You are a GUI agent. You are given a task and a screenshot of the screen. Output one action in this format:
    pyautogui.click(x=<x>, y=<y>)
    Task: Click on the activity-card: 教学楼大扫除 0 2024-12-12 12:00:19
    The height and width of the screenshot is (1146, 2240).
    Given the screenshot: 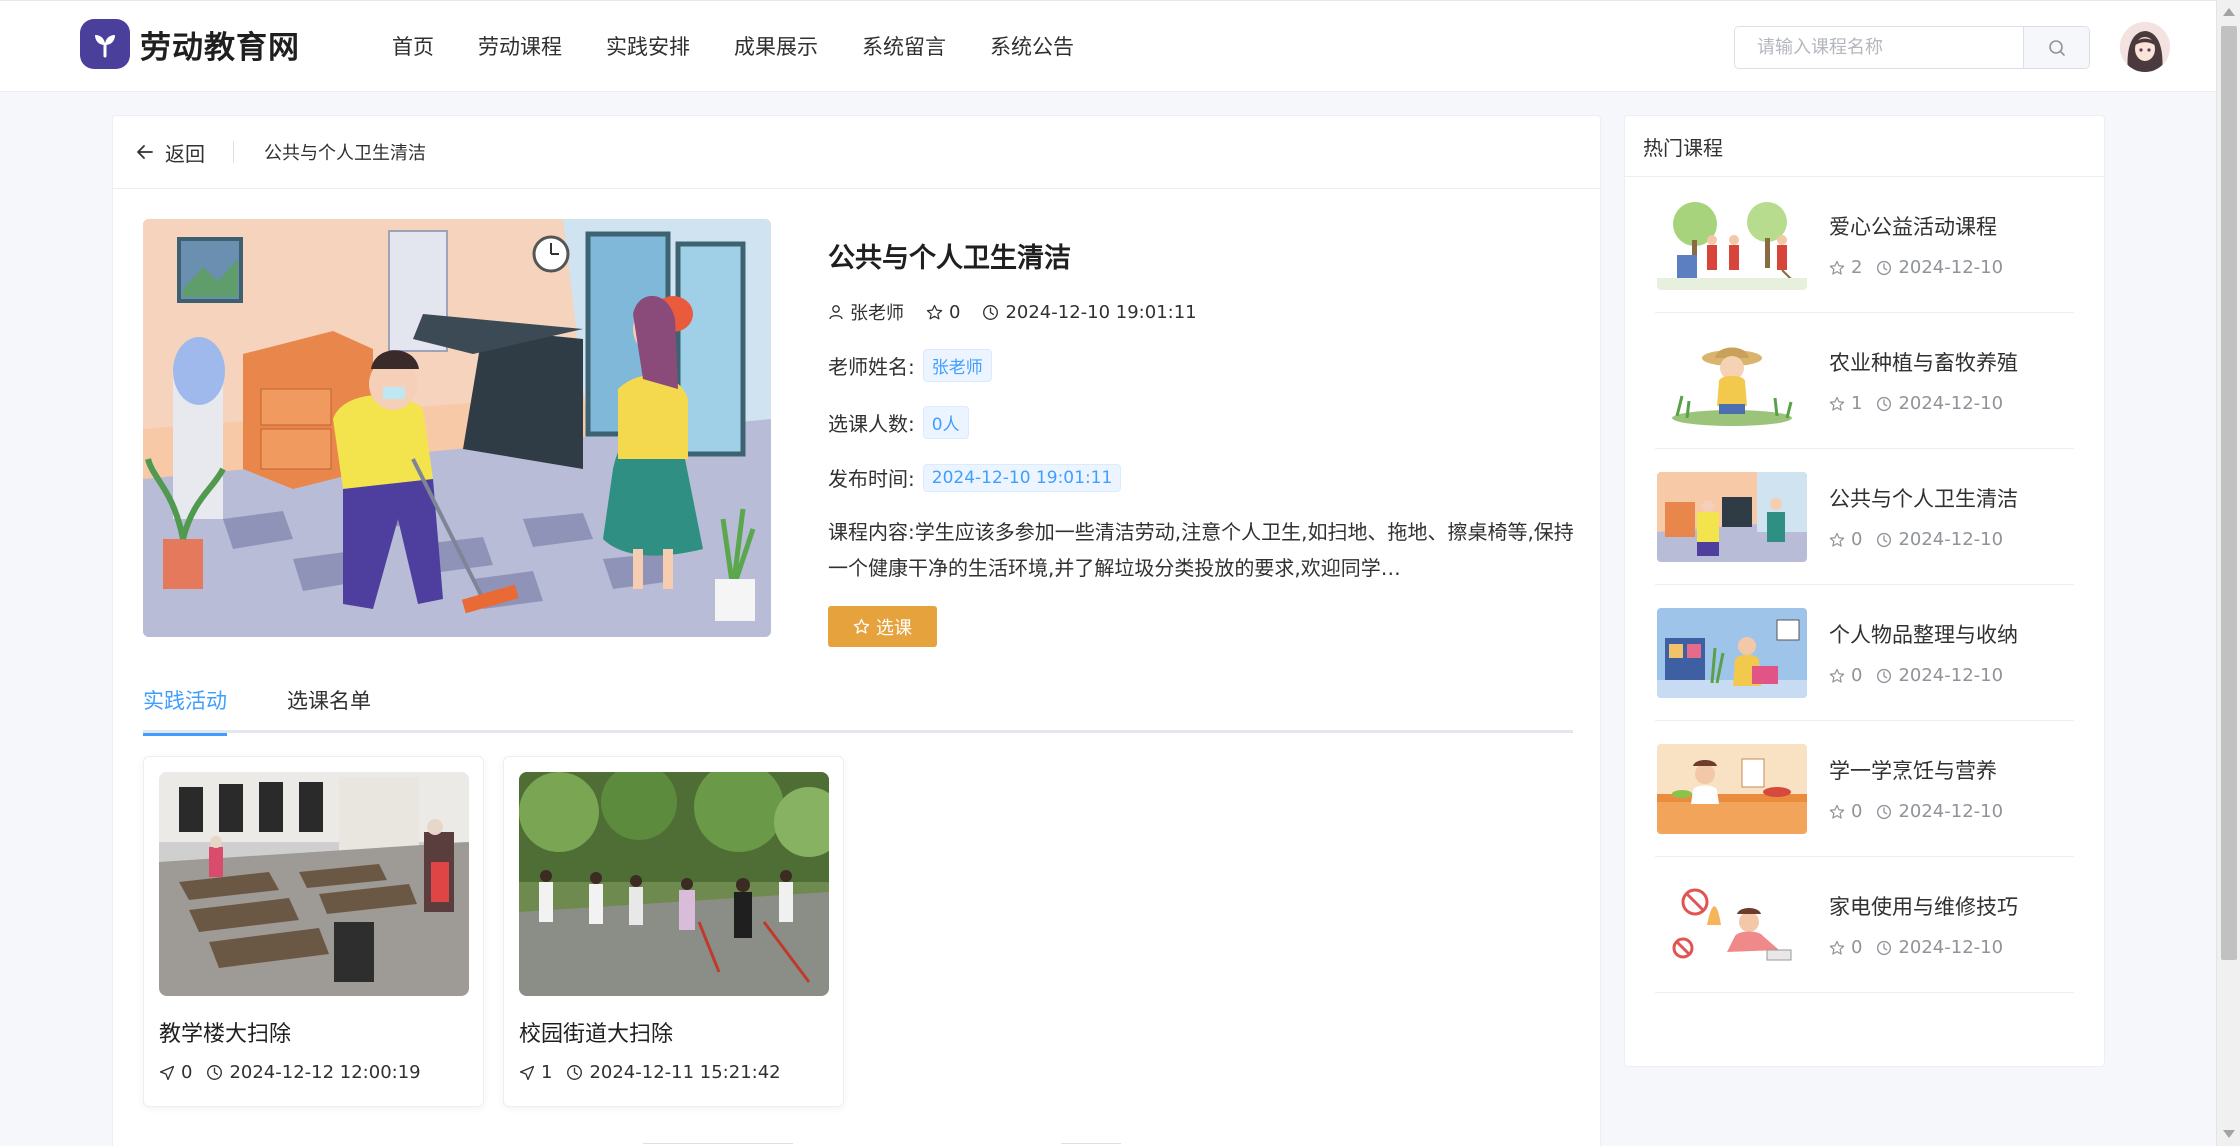 What is the action you would take?
    pyautogui.click(x=313, y=931)
    